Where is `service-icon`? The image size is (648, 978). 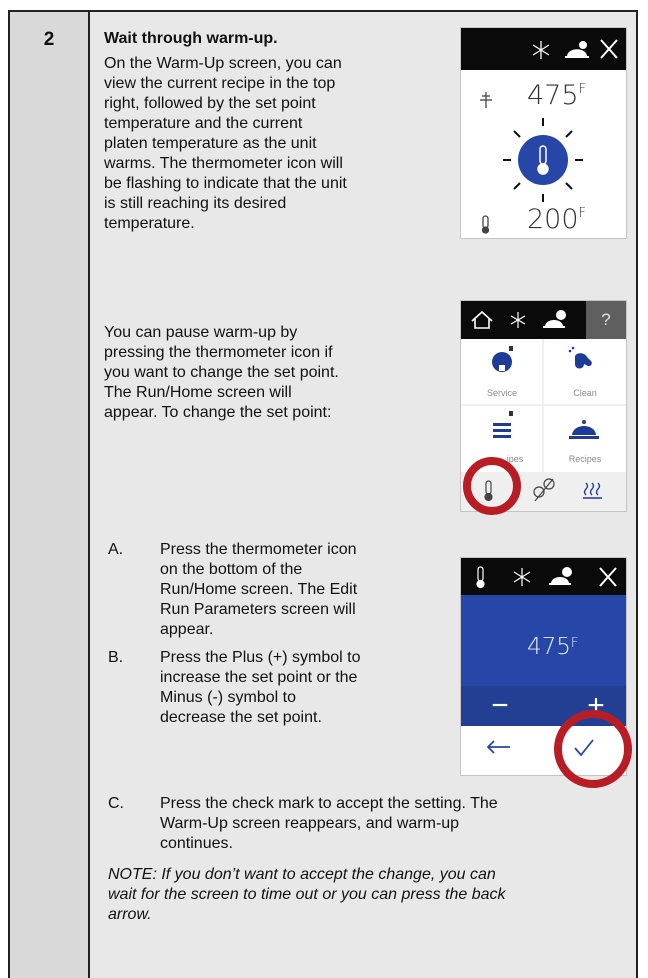 service-icon is located at coordinates (502, 359).